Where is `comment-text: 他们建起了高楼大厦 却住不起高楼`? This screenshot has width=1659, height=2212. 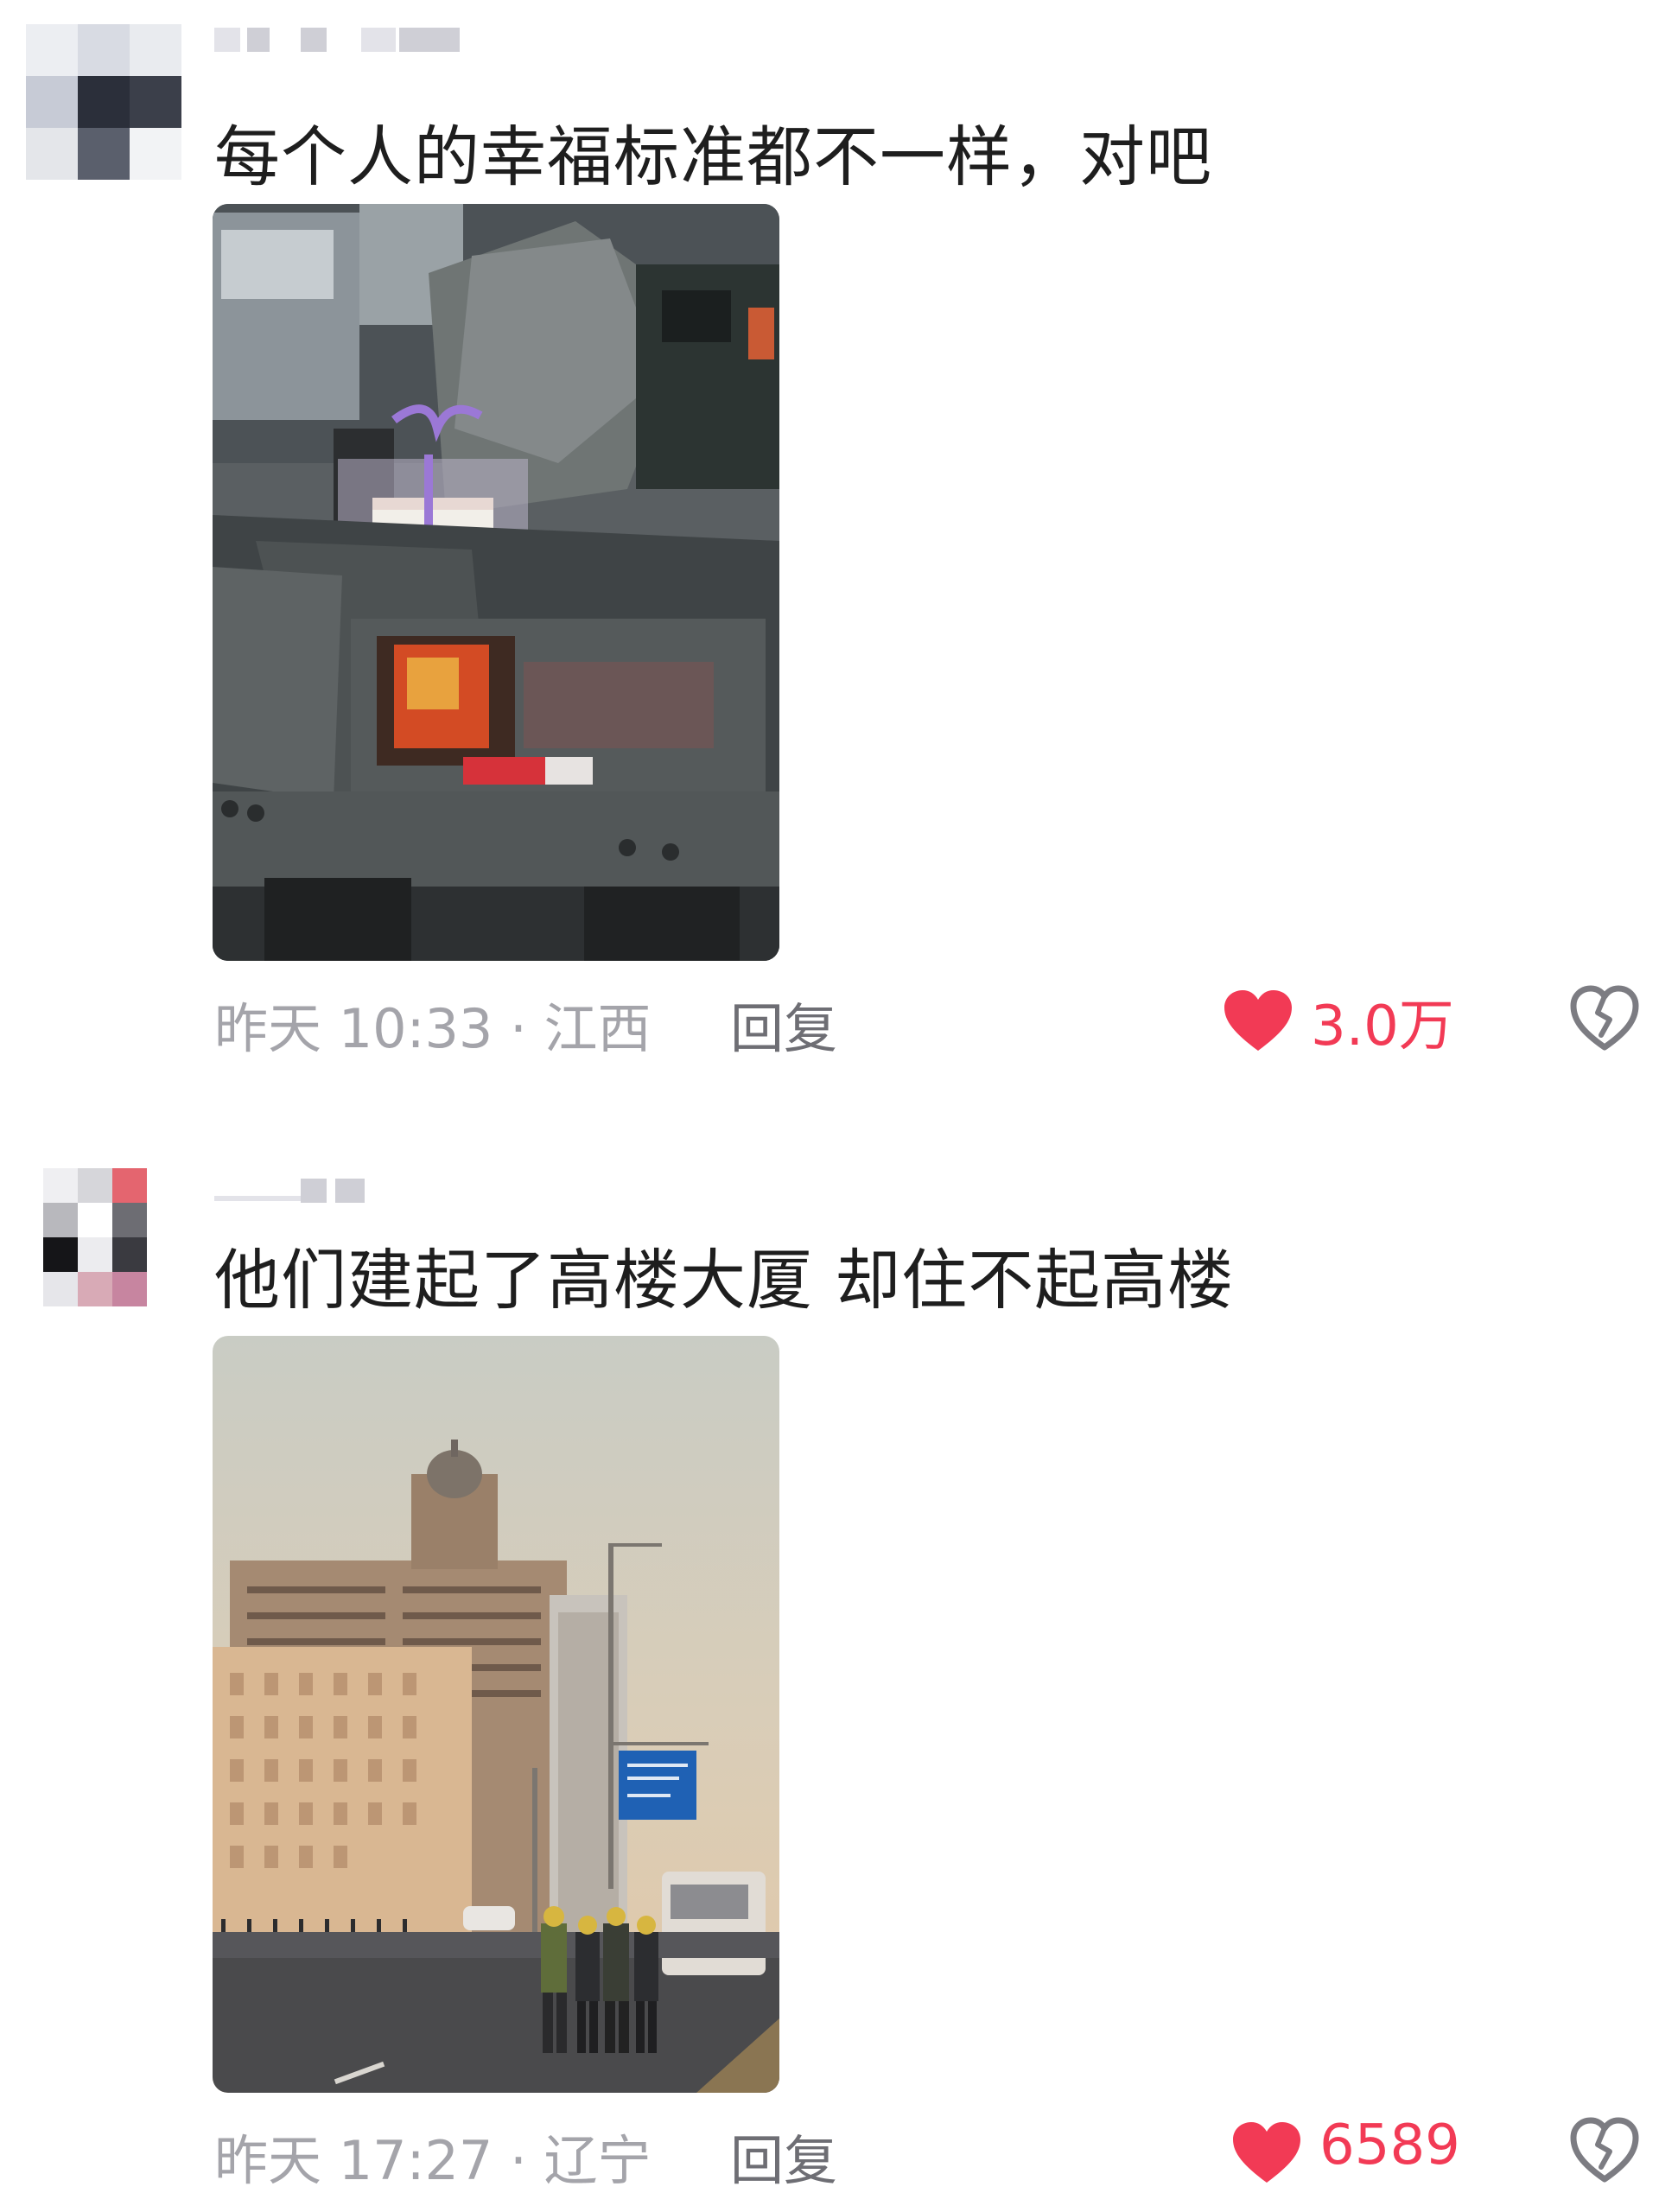
comment-text: 他们建起了高楼大厦 却住不起高楼 is located at coordinates (724, 1280).